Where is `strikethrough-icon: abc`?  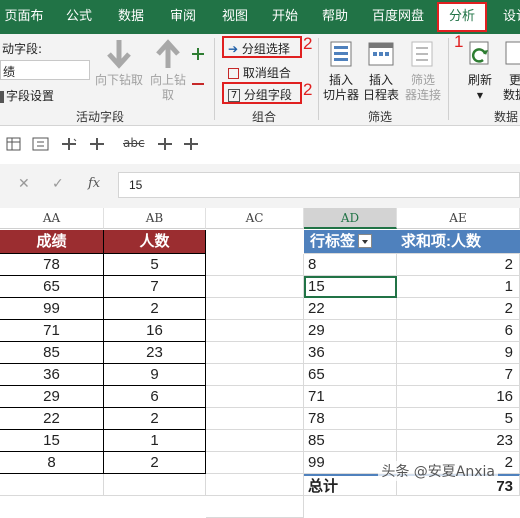
strikethrough-icon: abc is located at coordinates (134, 143).